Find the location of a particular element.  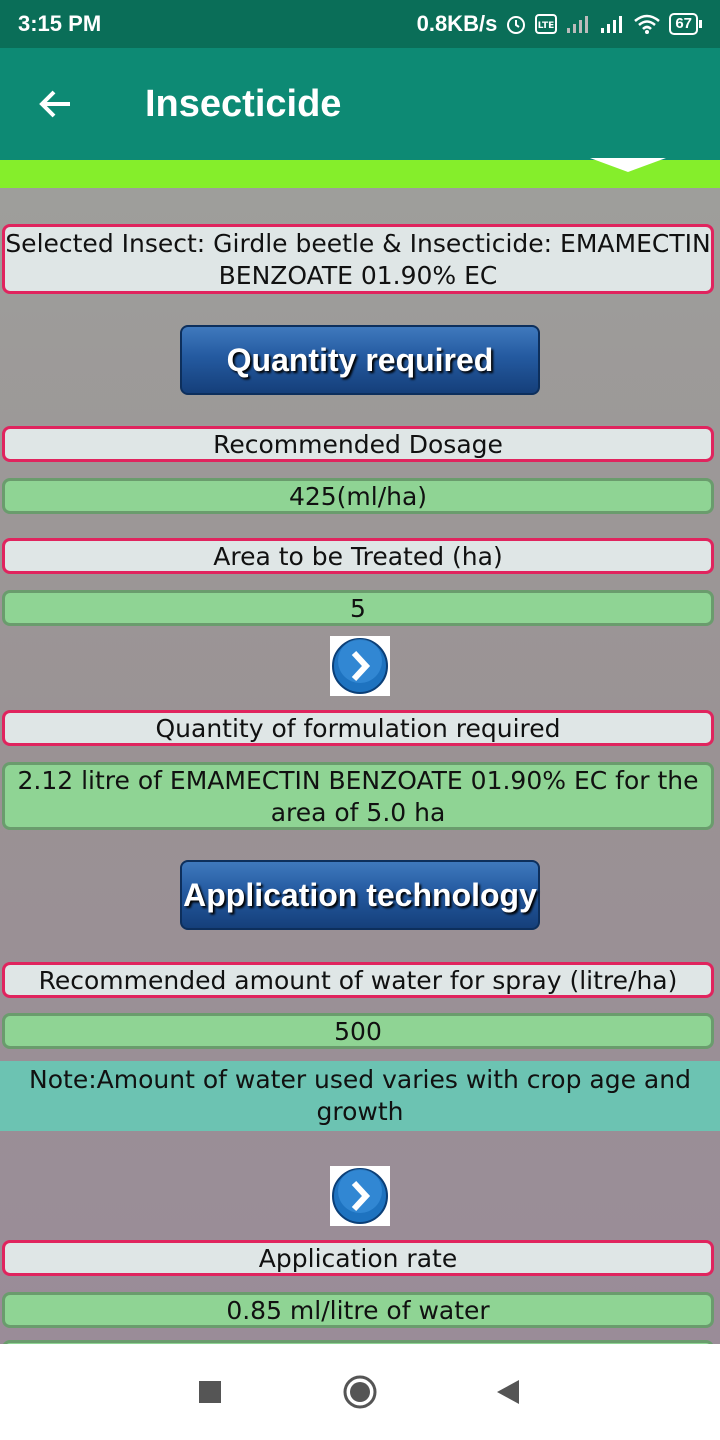

calculate-quantity-button is located at coordinates (360, 666).